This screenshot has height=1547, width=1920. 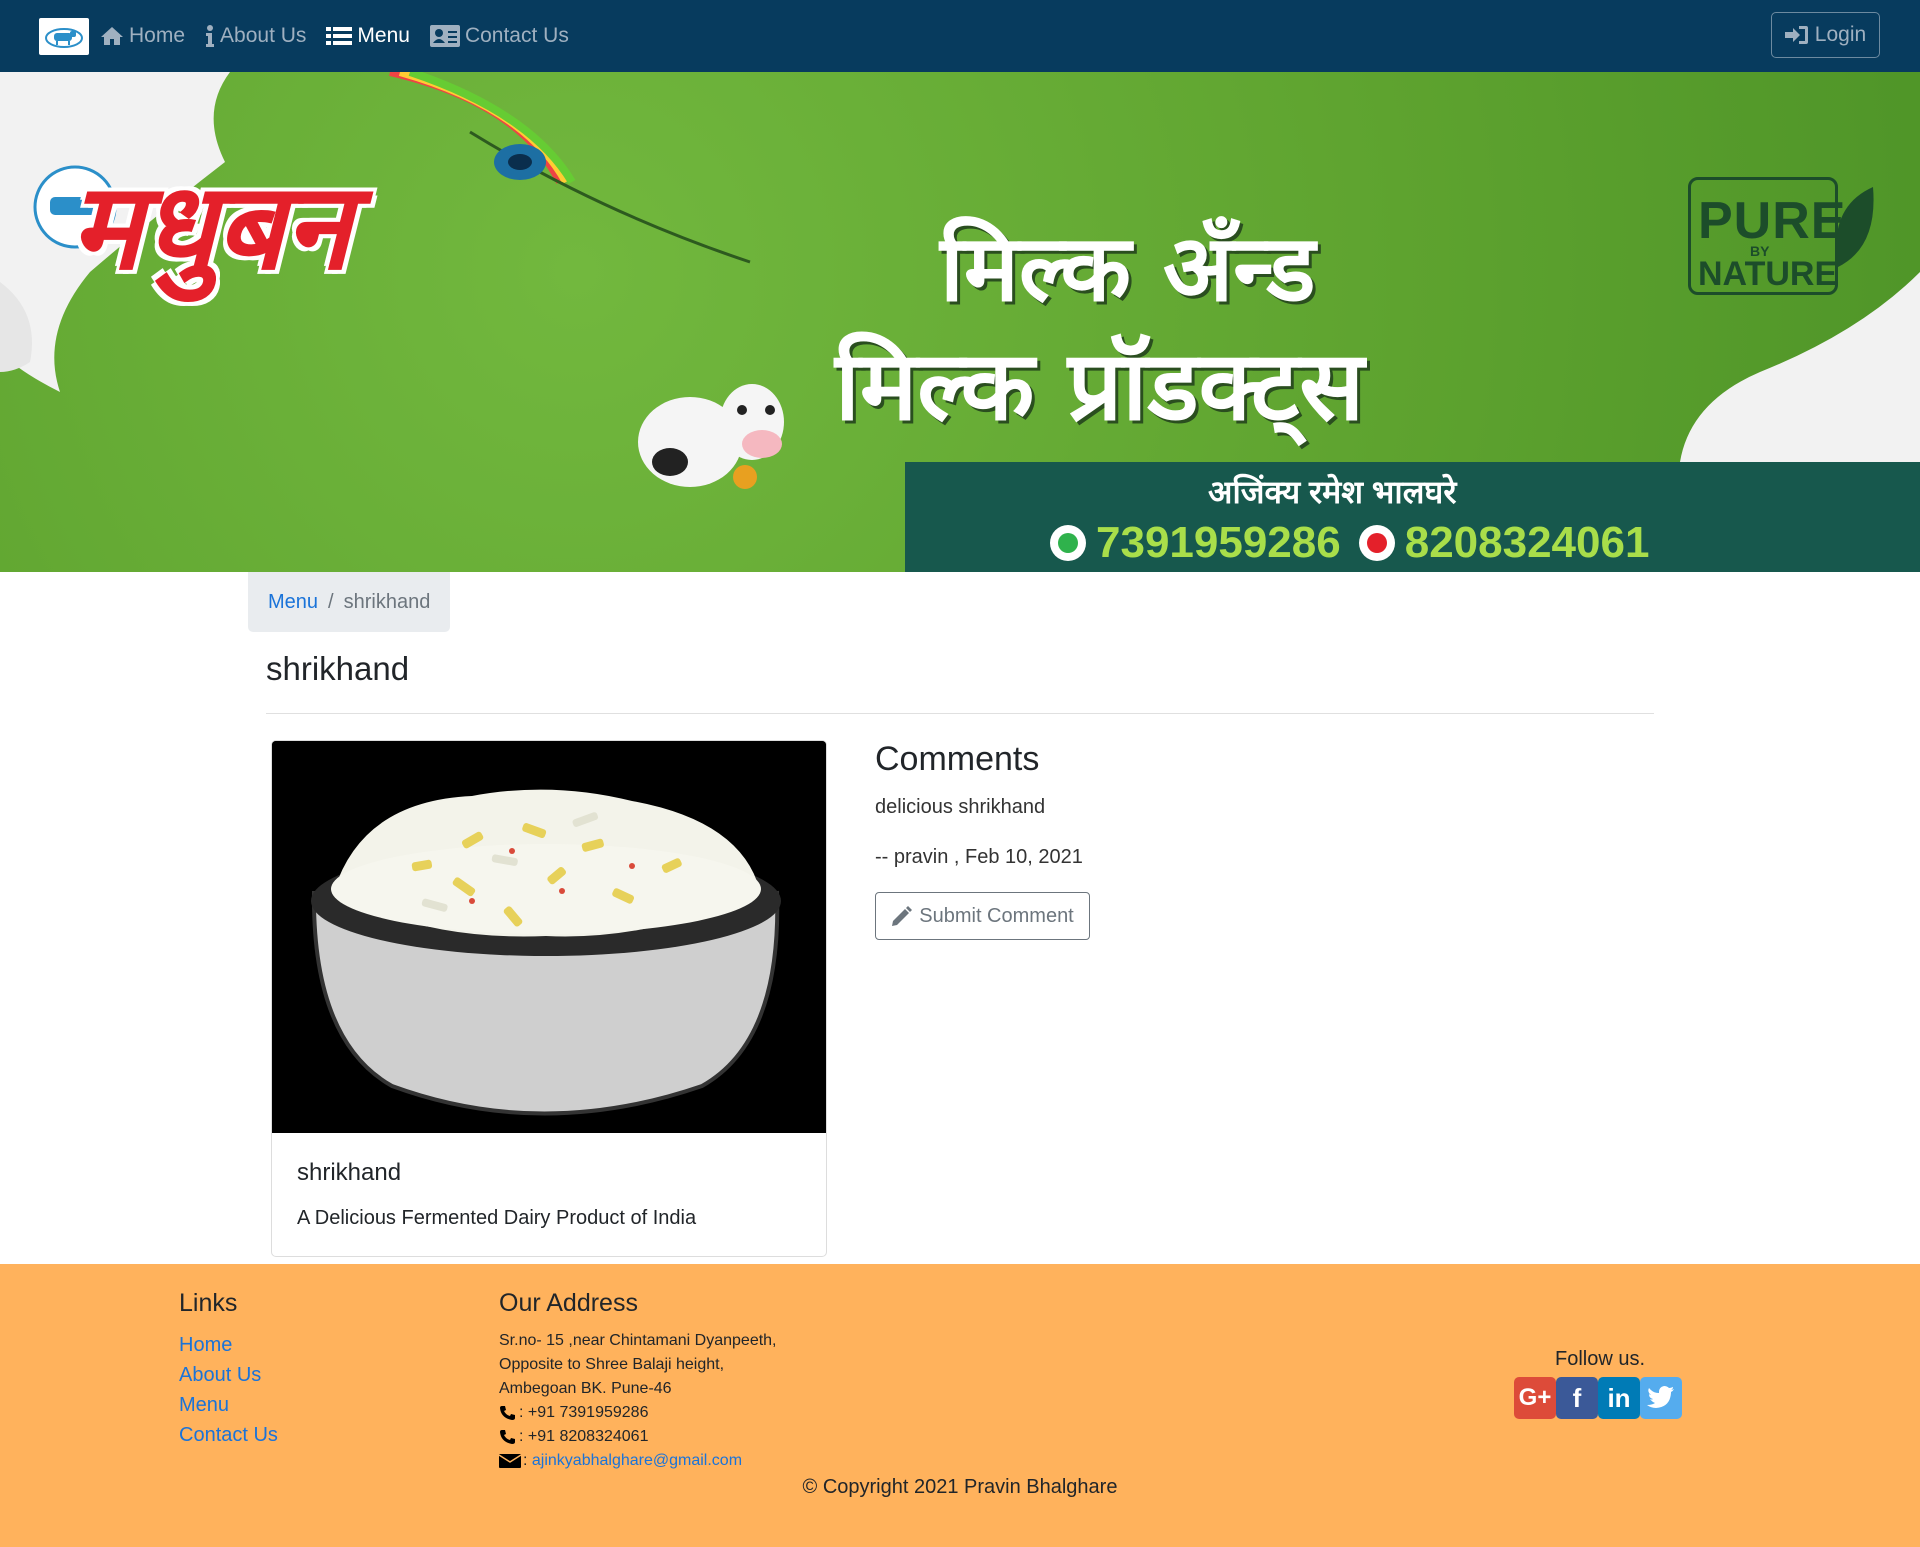 I want to click on banner-phones: 7391959286 8208324061, so click(x=1340, y=543).